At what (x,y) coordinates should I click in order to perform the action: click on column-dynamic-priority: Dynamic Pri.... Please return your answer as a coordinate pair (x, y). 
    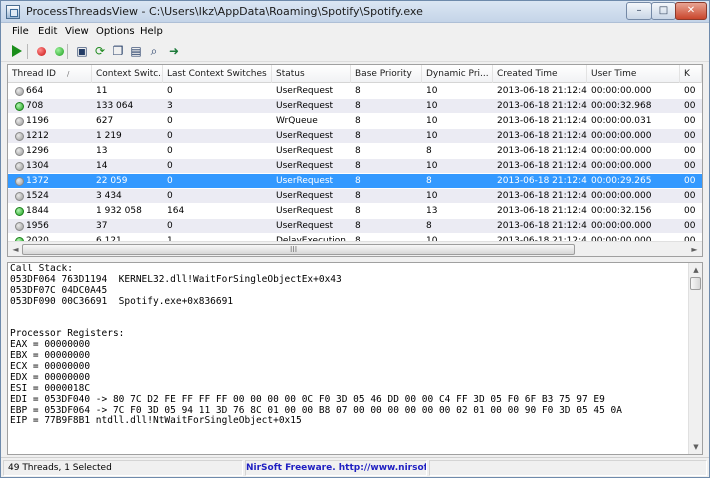
    Looking at the image, I should click on (457, 74).